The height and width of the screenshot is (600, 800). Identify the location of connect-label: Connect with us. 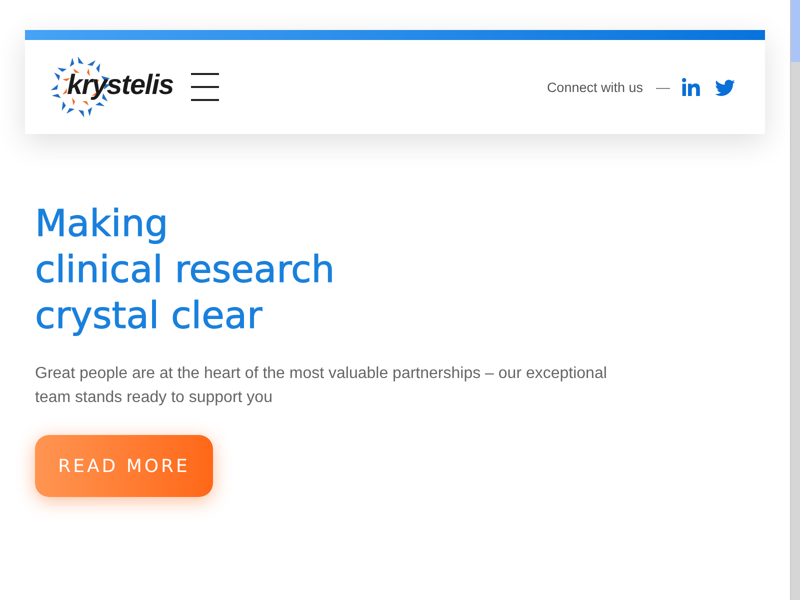
(594, 87).